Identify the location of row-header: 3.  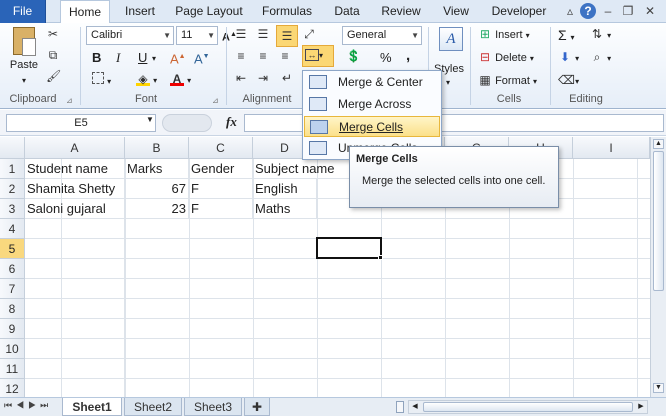
(12, 209).